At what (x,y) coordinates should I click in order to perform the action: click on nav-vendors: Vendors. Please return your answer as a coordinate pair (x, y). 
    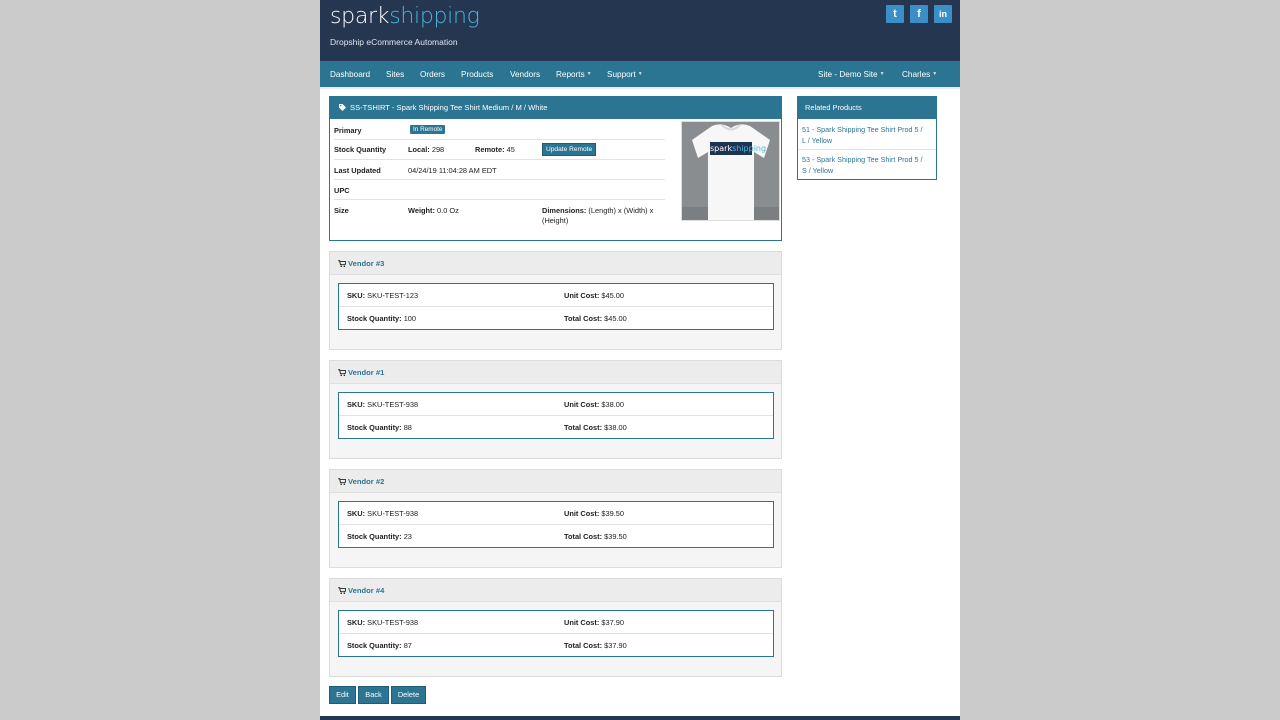
    Looking at the image, I should click on (525, 74).